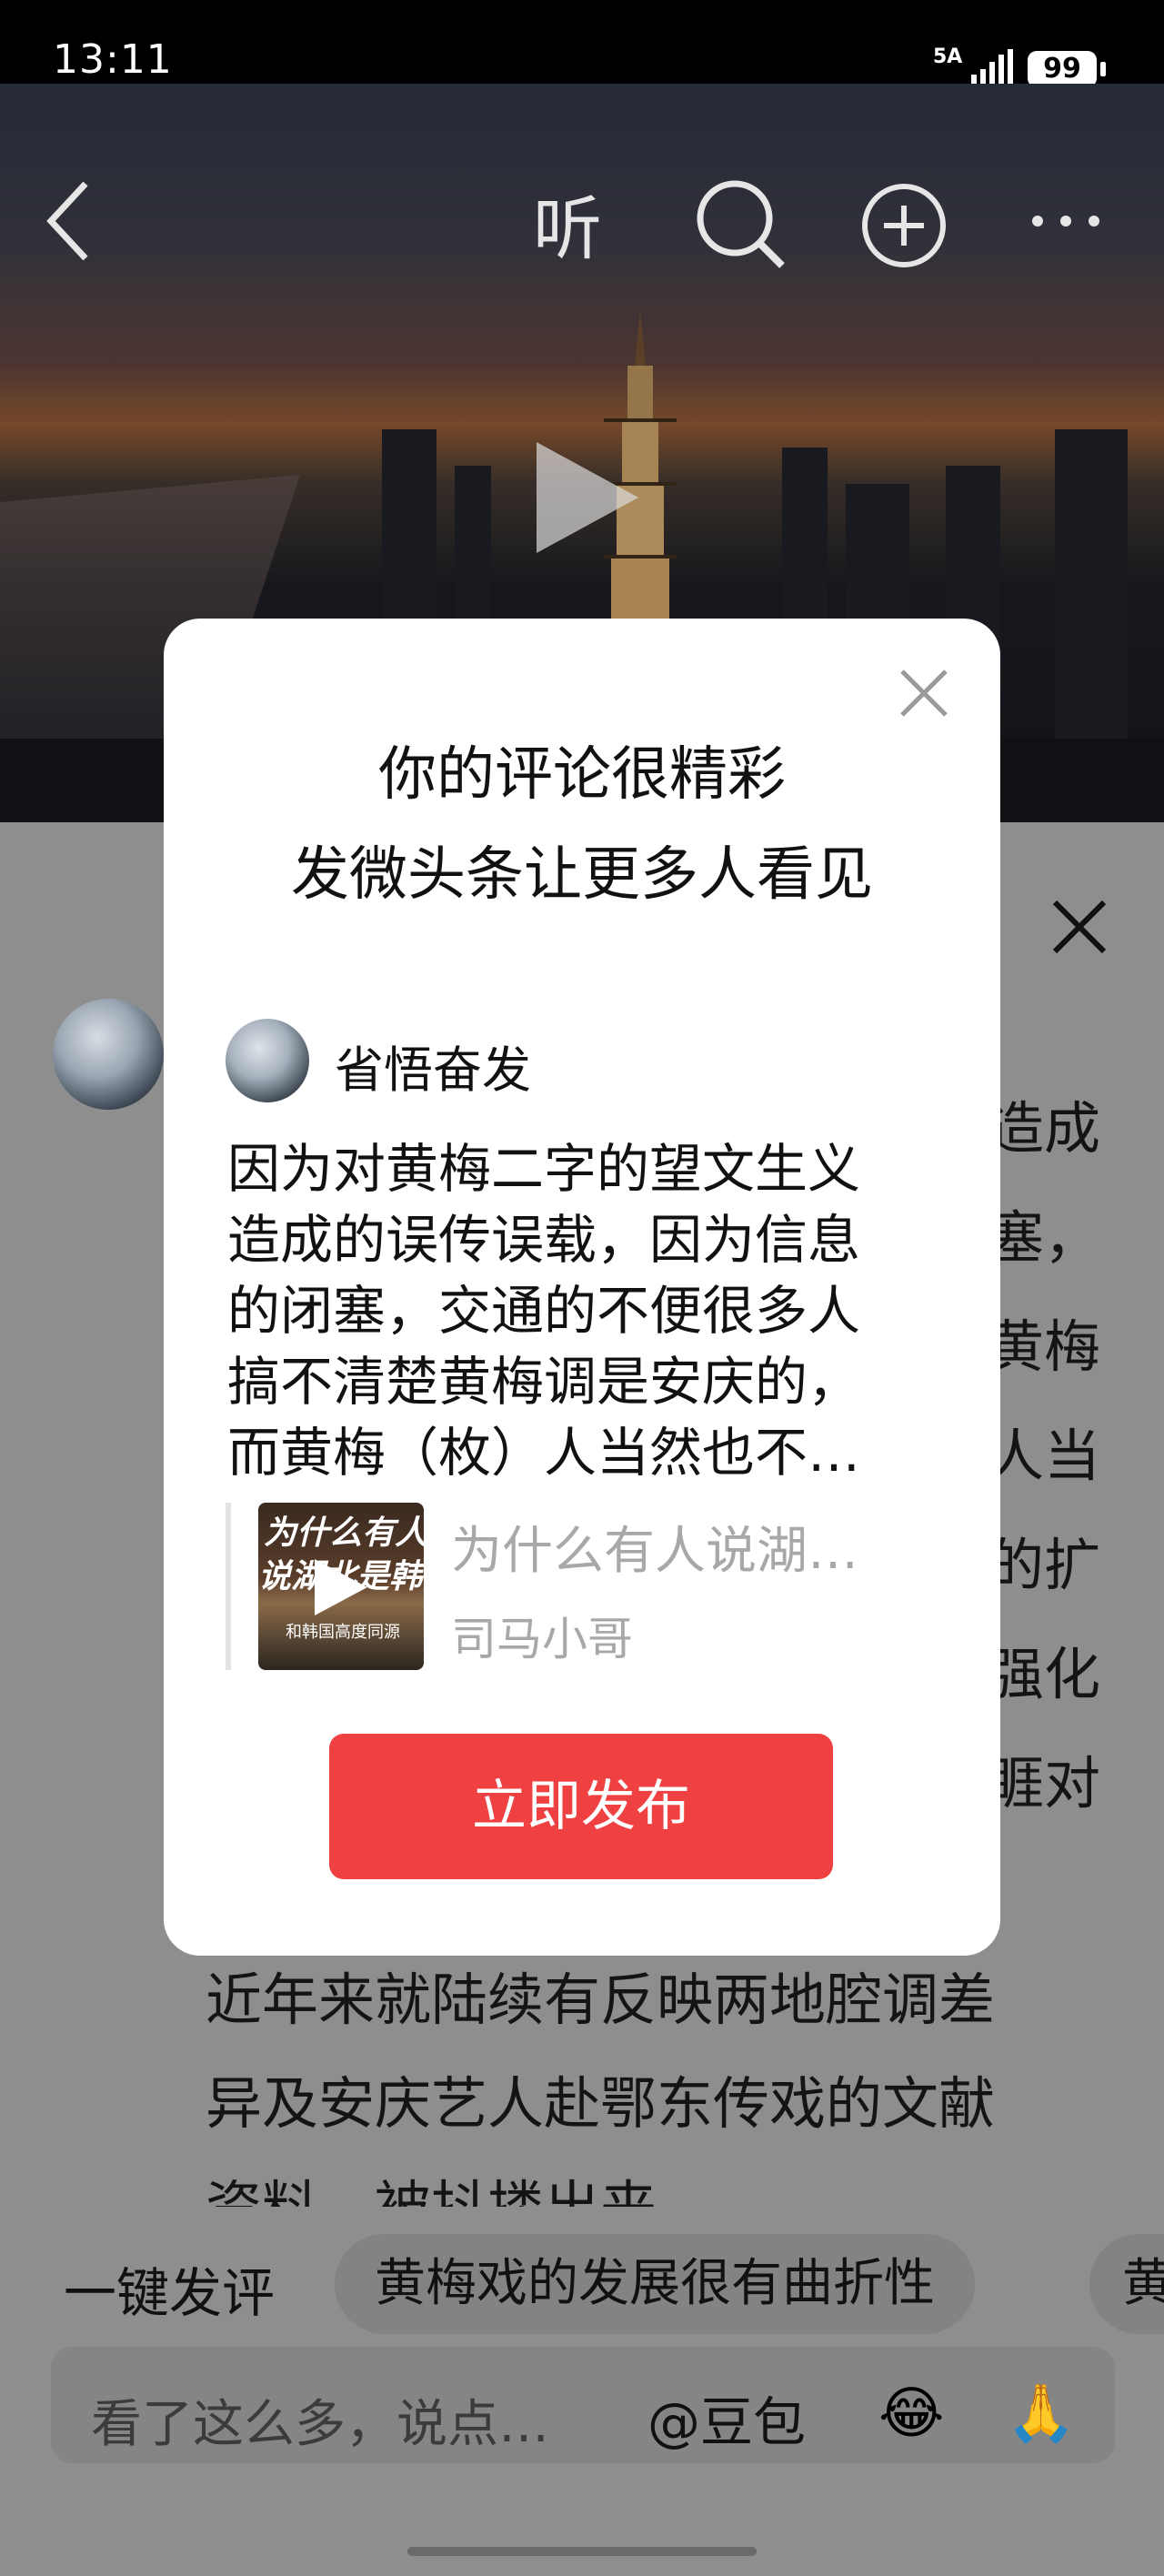  What do you see at coordinates (1103, 69) in the screenshot?
I see `battery-tip` at bounding box center [1103, 69].